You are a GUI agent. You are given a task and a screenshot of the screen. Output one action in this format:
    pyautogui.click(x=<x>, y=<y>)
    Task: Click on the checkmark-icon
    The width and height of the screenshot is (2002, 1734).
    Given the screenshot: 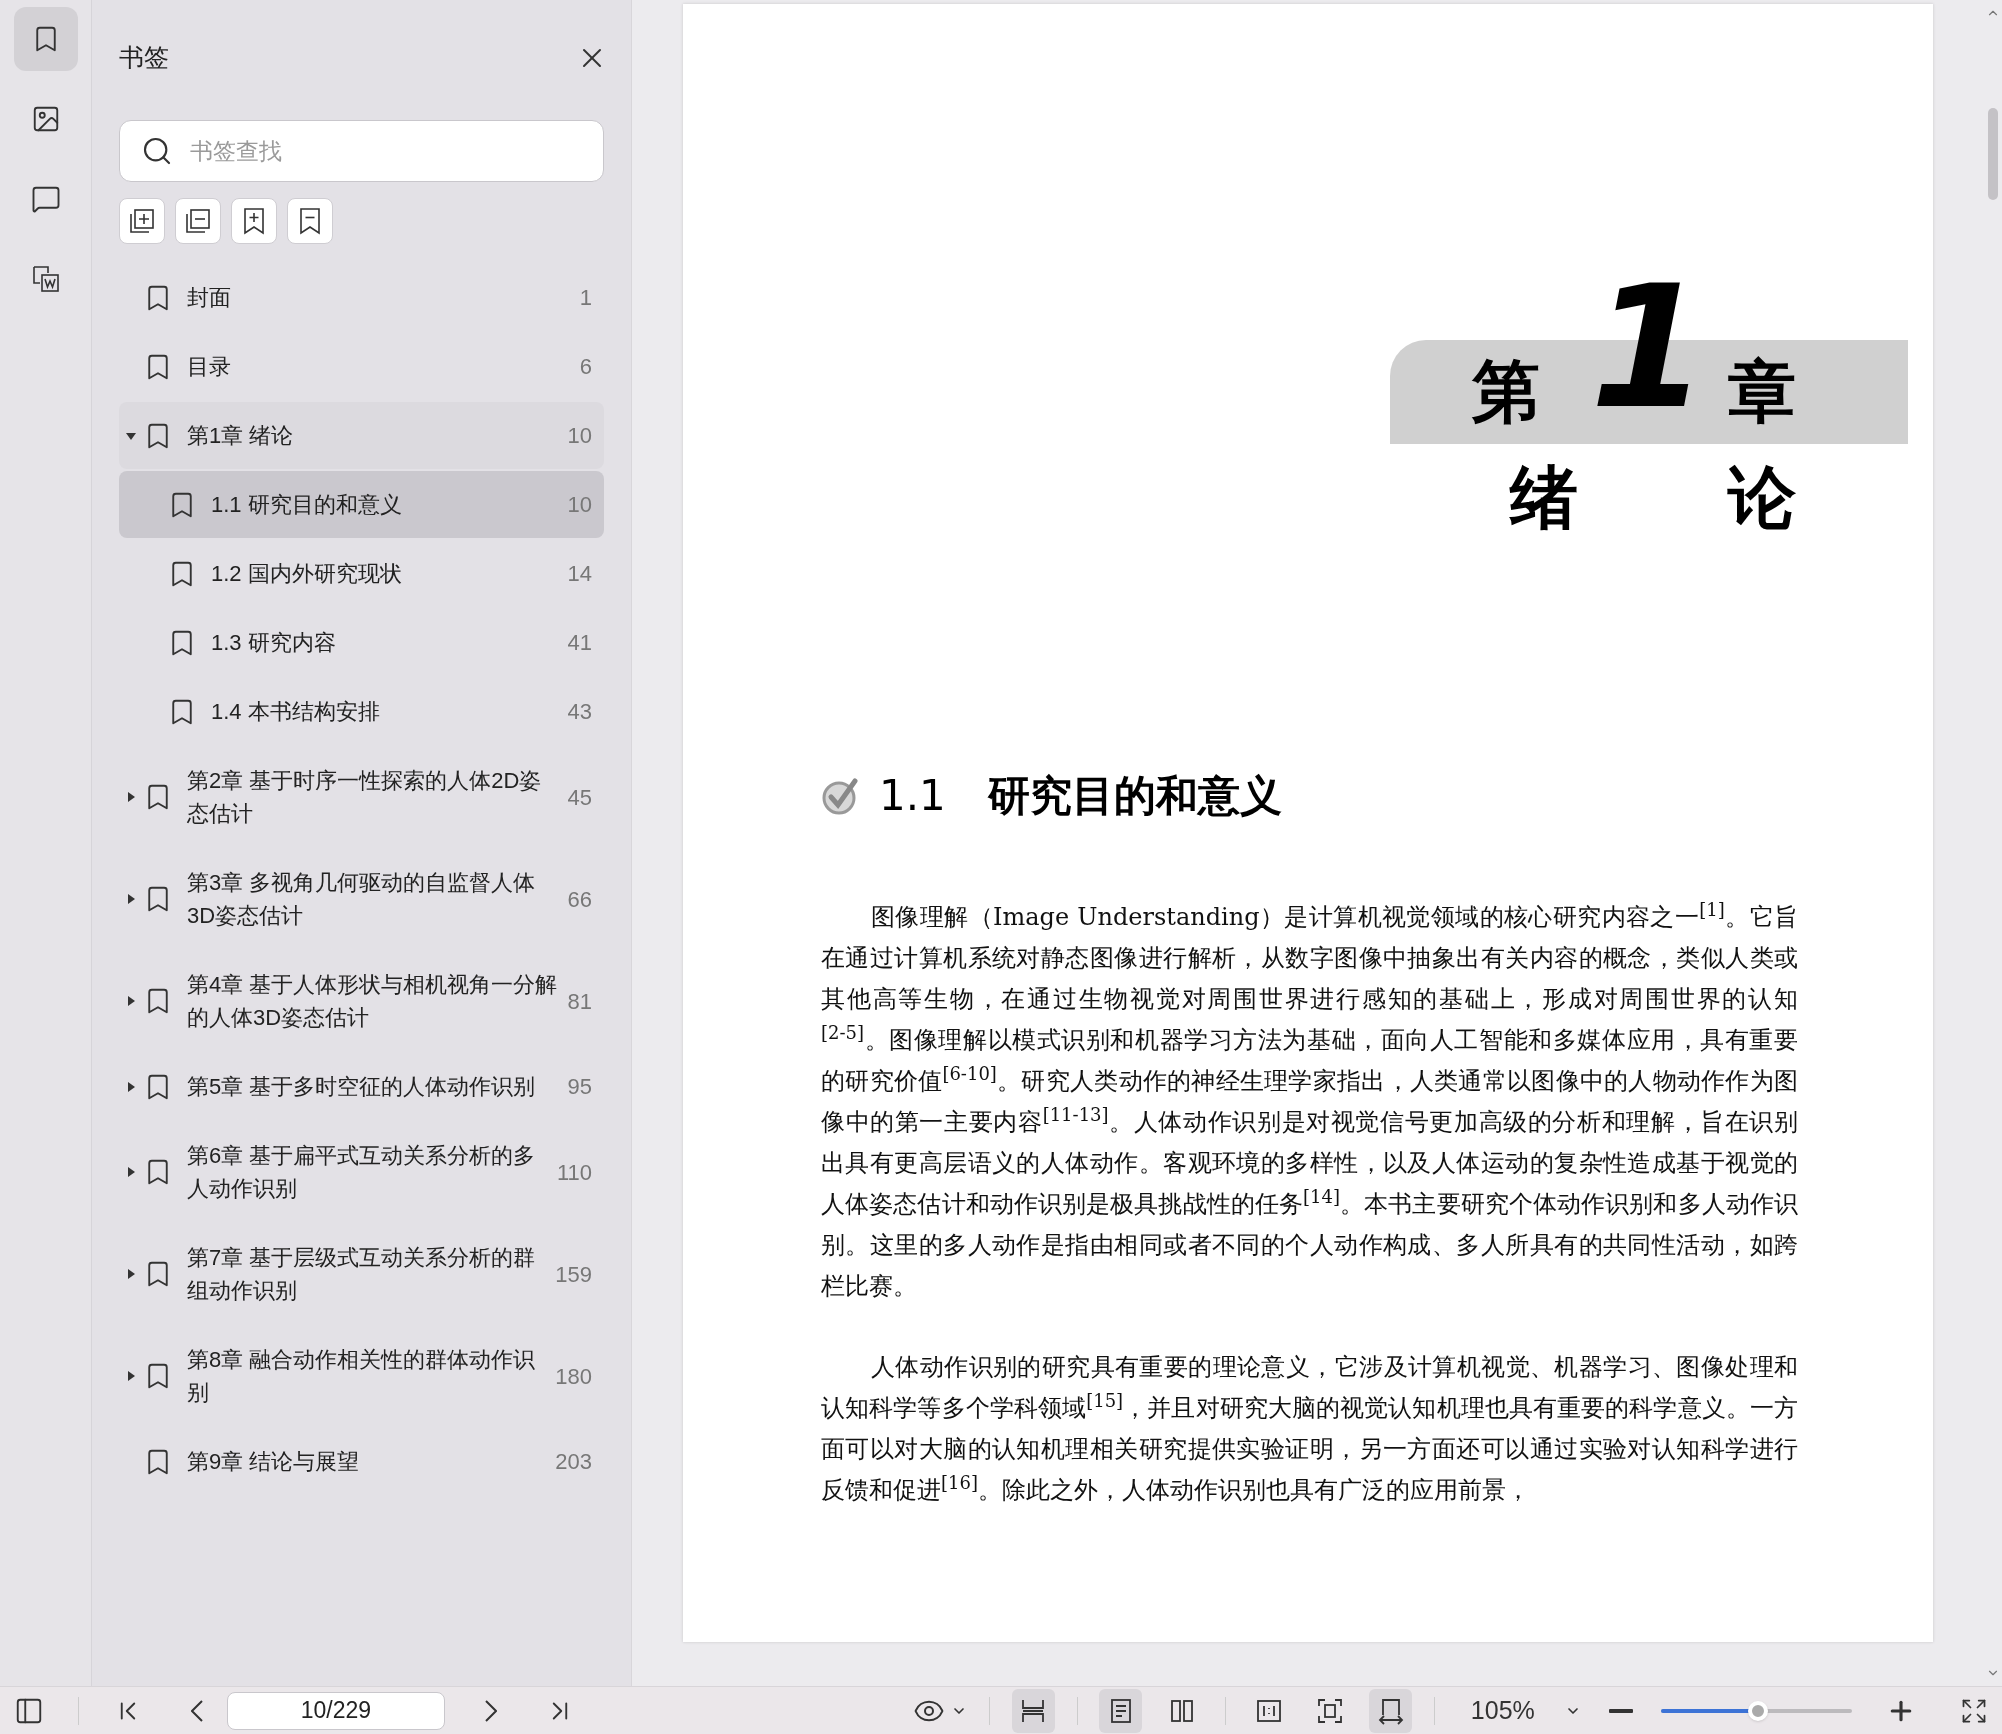 What is the action you would take?
    pyautogui.click(x=841, y=795)
    